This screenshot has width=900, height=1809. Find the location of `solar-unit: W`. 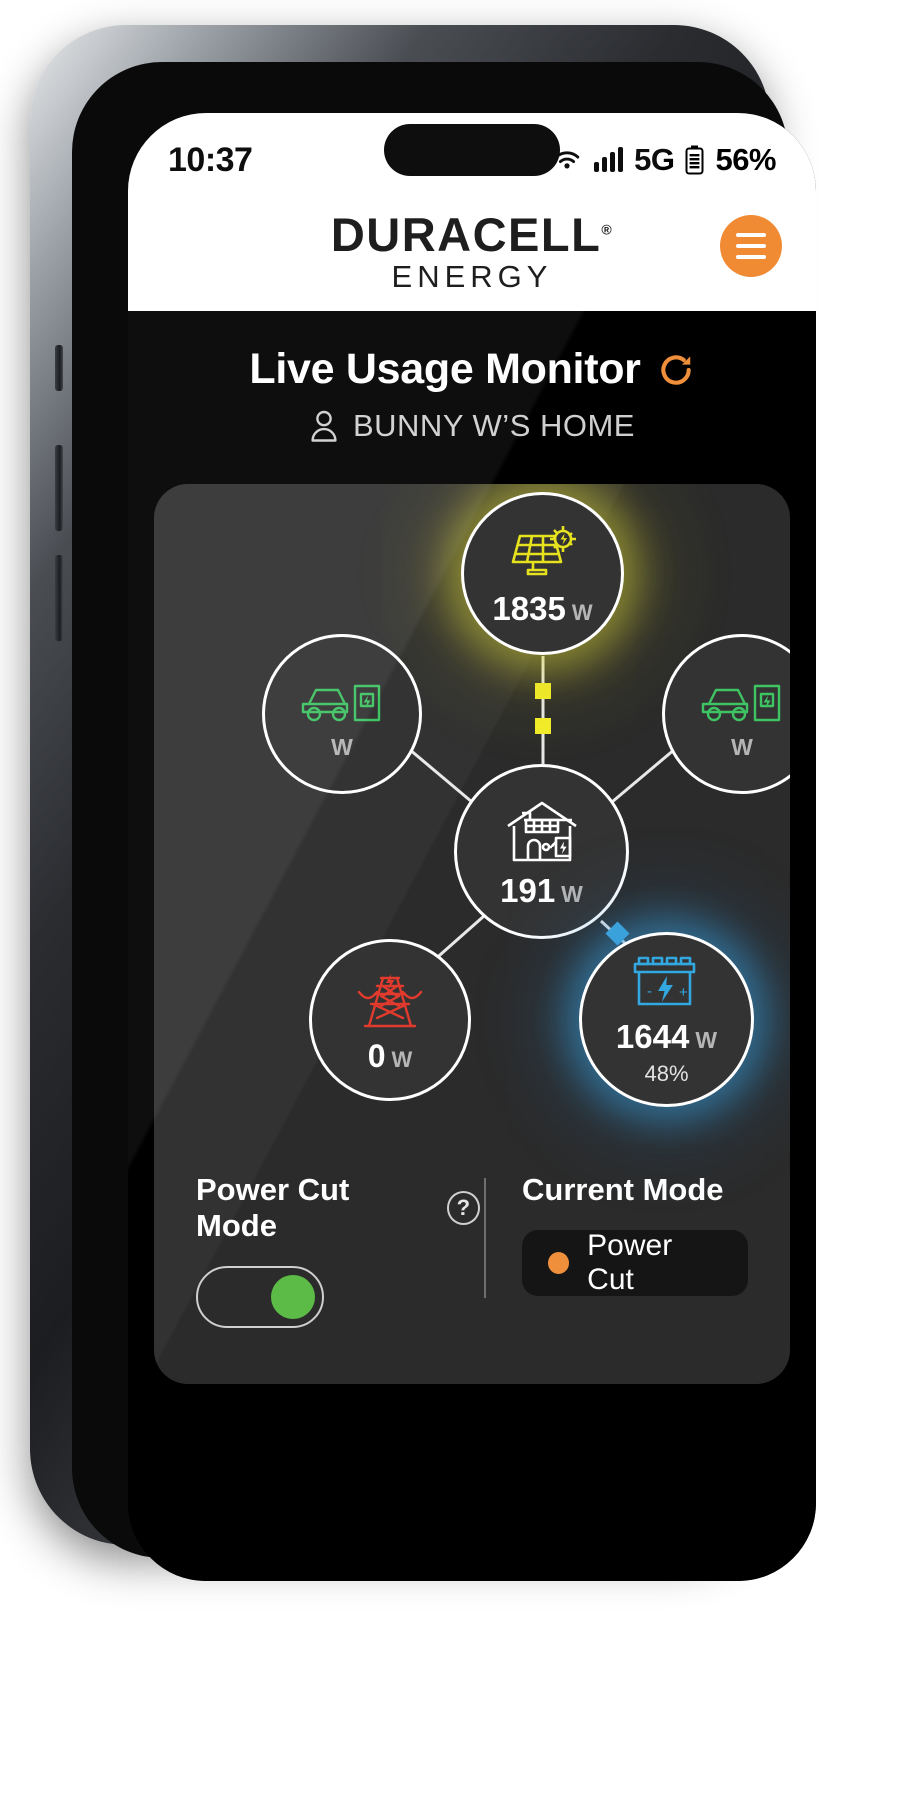

solar-unit: W is located at coordinates (582, 612).